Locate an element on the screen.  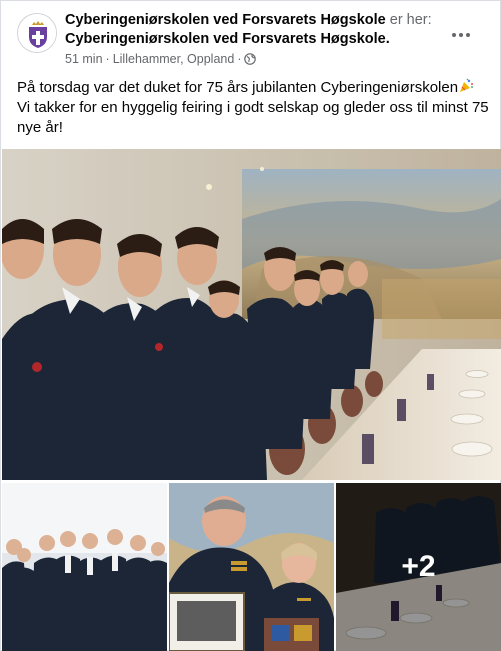
page-avatar is located at coordinates (37, 33).